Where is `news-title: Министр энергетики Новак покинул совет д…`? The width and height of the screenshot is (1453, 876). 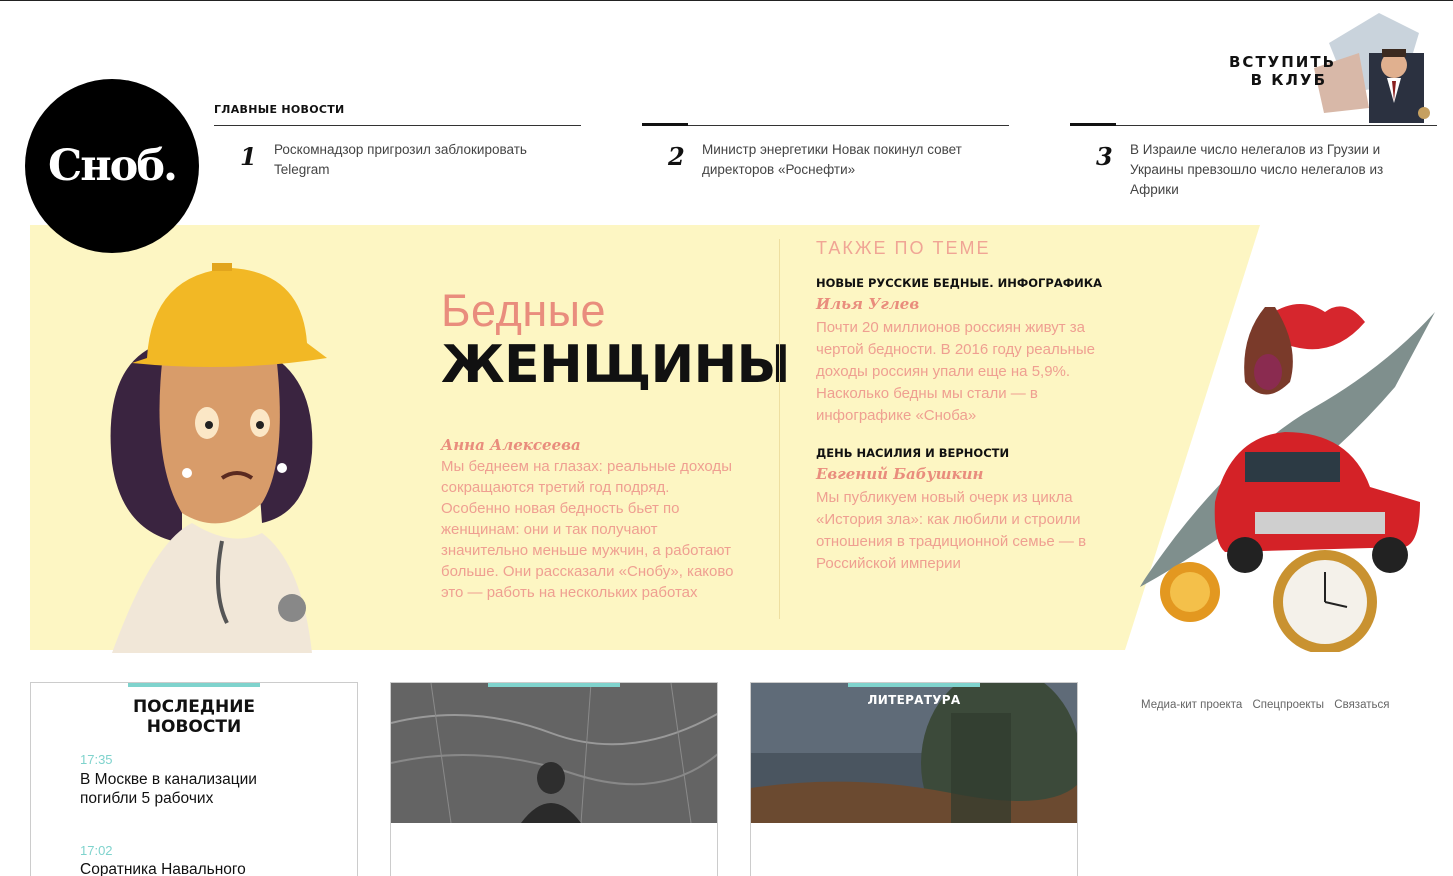 news-title: Министр энергетики Новак покинул совет д… is located at coordinates (852, 160).